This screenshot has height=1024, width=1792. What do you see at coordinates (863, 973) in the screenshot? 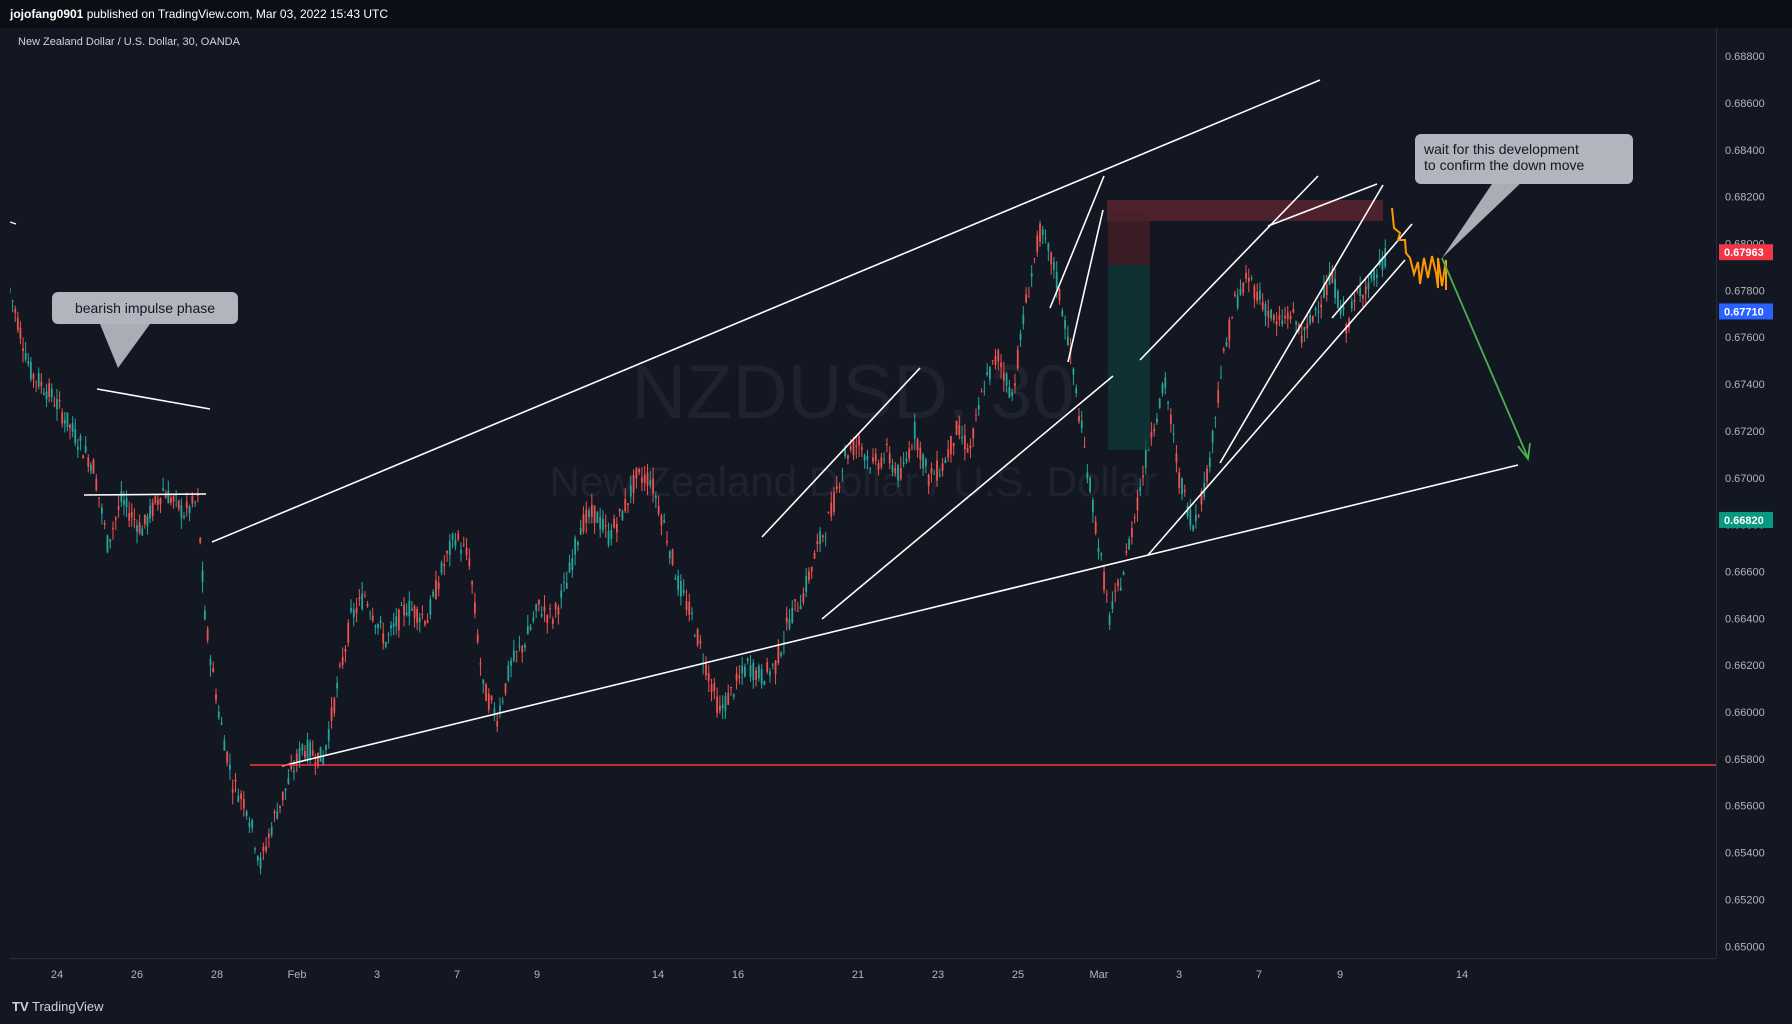
I see `time-axis: 24 26 28 Feb 3 7 9 14 16 21 23 25 Mar 3 7 9 14` at bounding box center [863, 973].